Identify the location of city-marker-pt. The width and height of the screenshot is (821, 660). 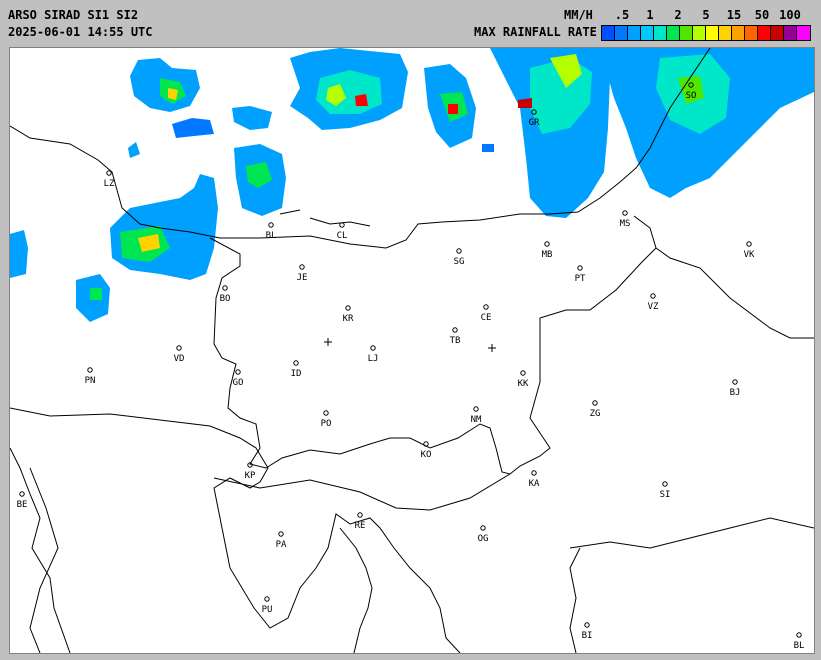
(580, 268).